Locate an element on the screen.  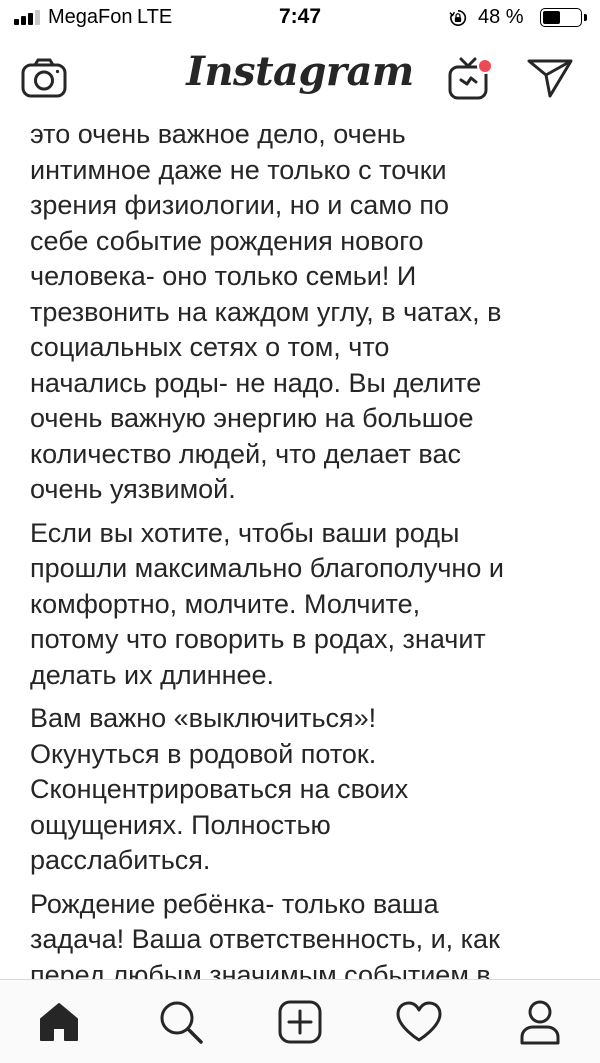
profile-icon is located at coordinates (540, 1022).